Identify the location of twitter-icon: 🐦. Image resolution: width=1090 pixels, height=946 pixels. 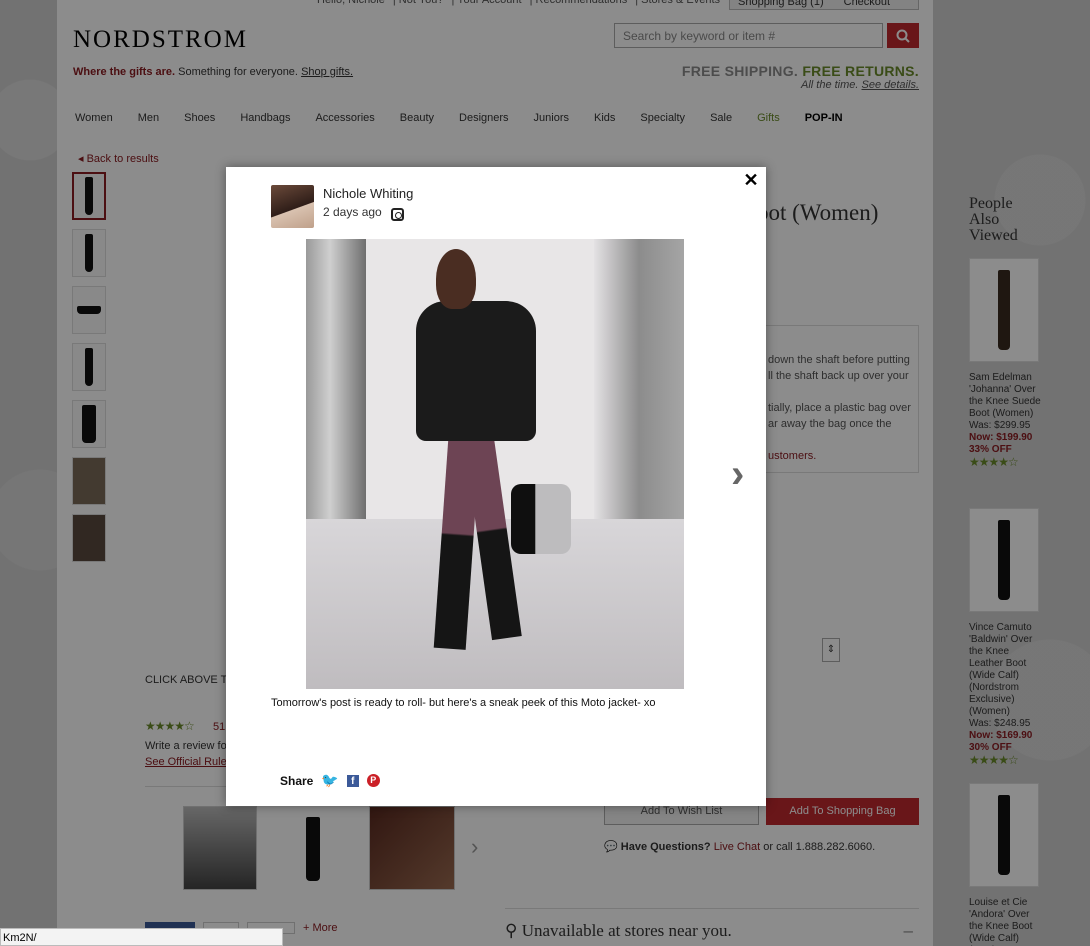
(329, 780).